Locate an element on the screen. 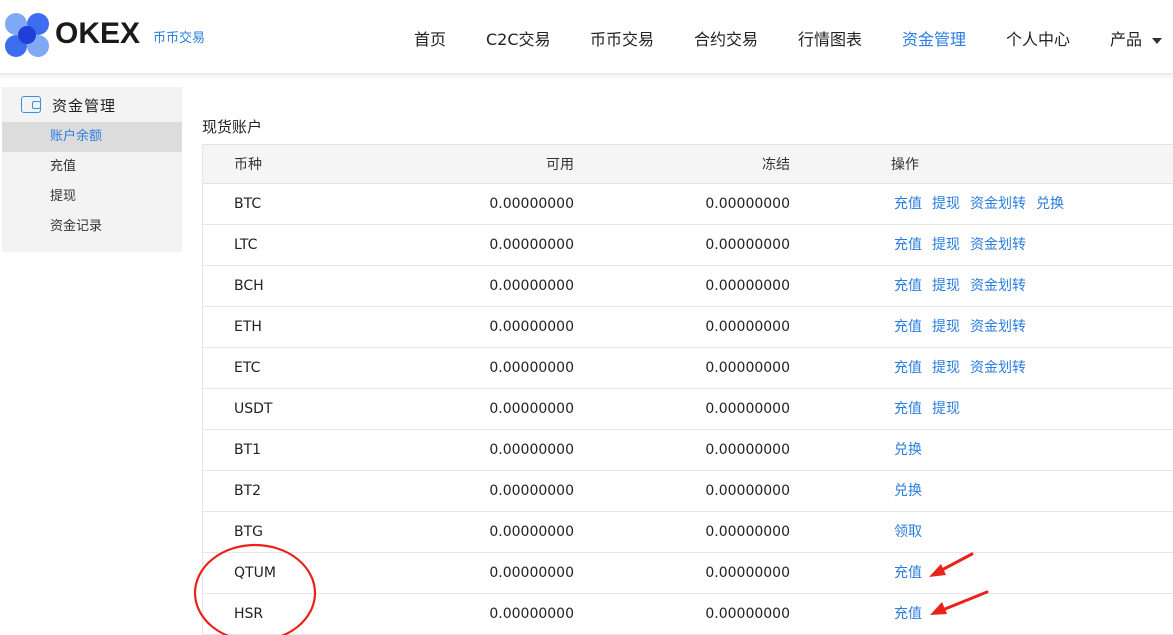  col-available: 可用 is located at coordinates (560, 165).